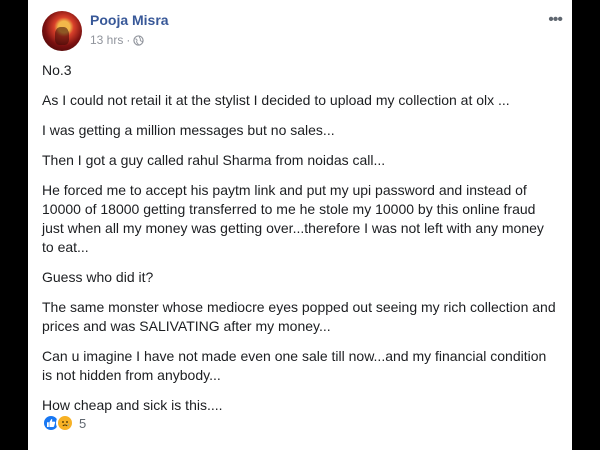 The width and height of the screenshot is (600, 450). Describe the element at coordinates (62, 31) in the screenshot. I see `avatar` at that location.